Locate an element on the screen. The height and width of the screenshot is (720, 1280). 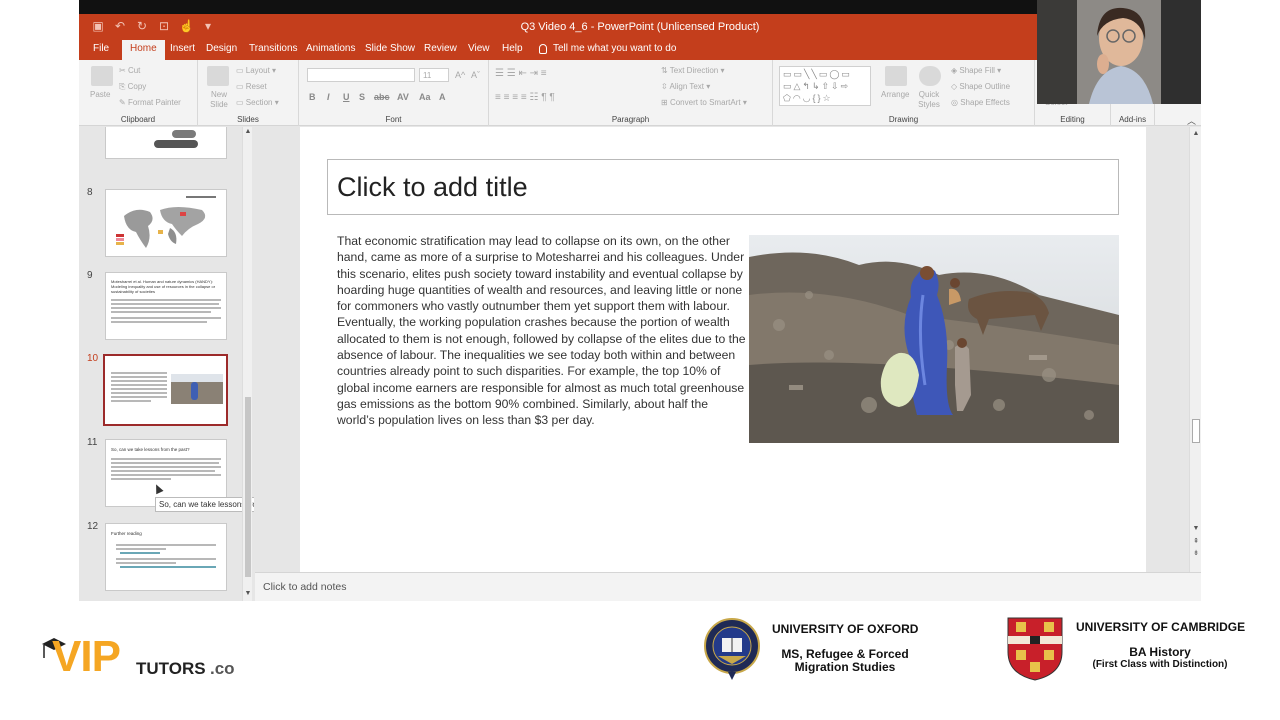
slide-number-12: 12 is located at coordinates (93, 526).